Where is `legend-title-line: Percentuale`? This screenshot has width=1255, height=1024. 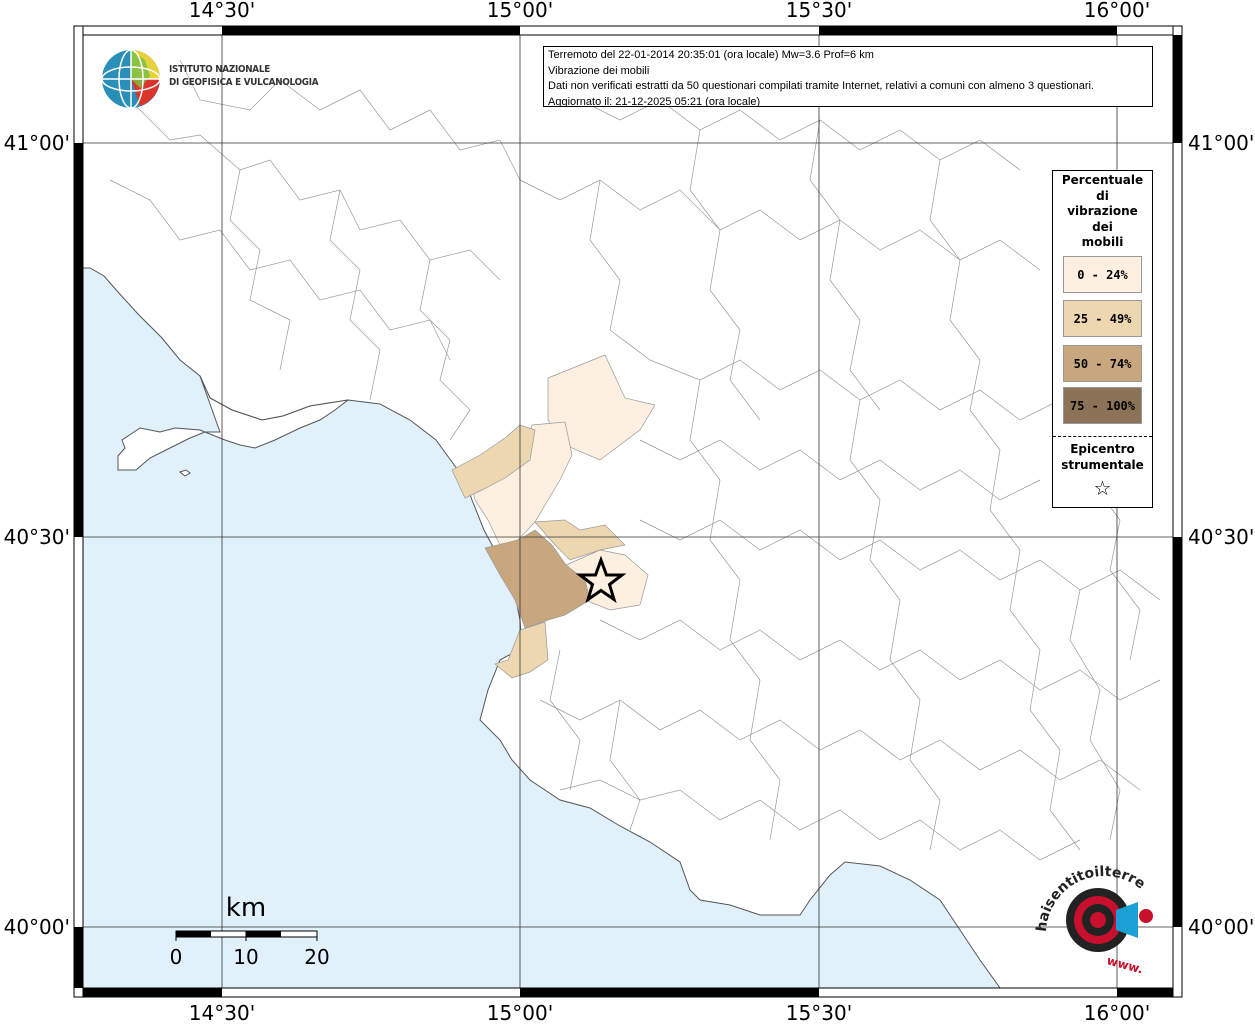 legend-title-line: Percentuale is located at coordinates (1102, 180).